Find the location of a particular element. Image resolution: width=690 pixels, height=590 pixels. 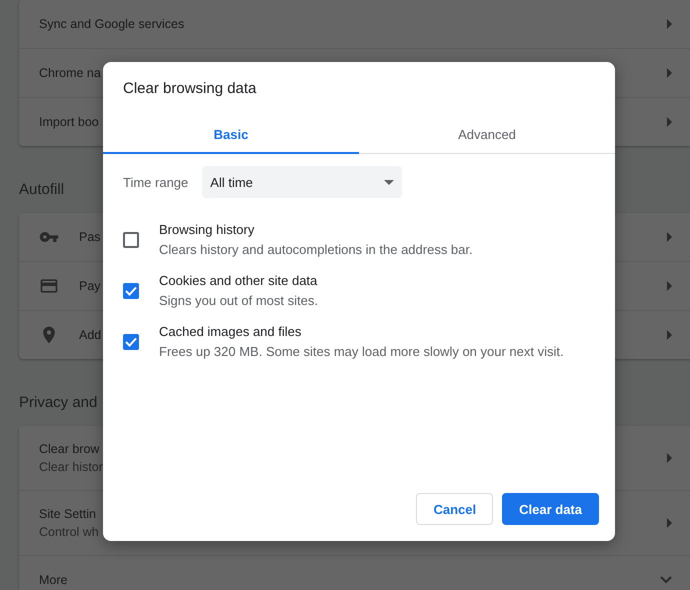

setting-description: Clear histor is located at coordinates (71, 467).